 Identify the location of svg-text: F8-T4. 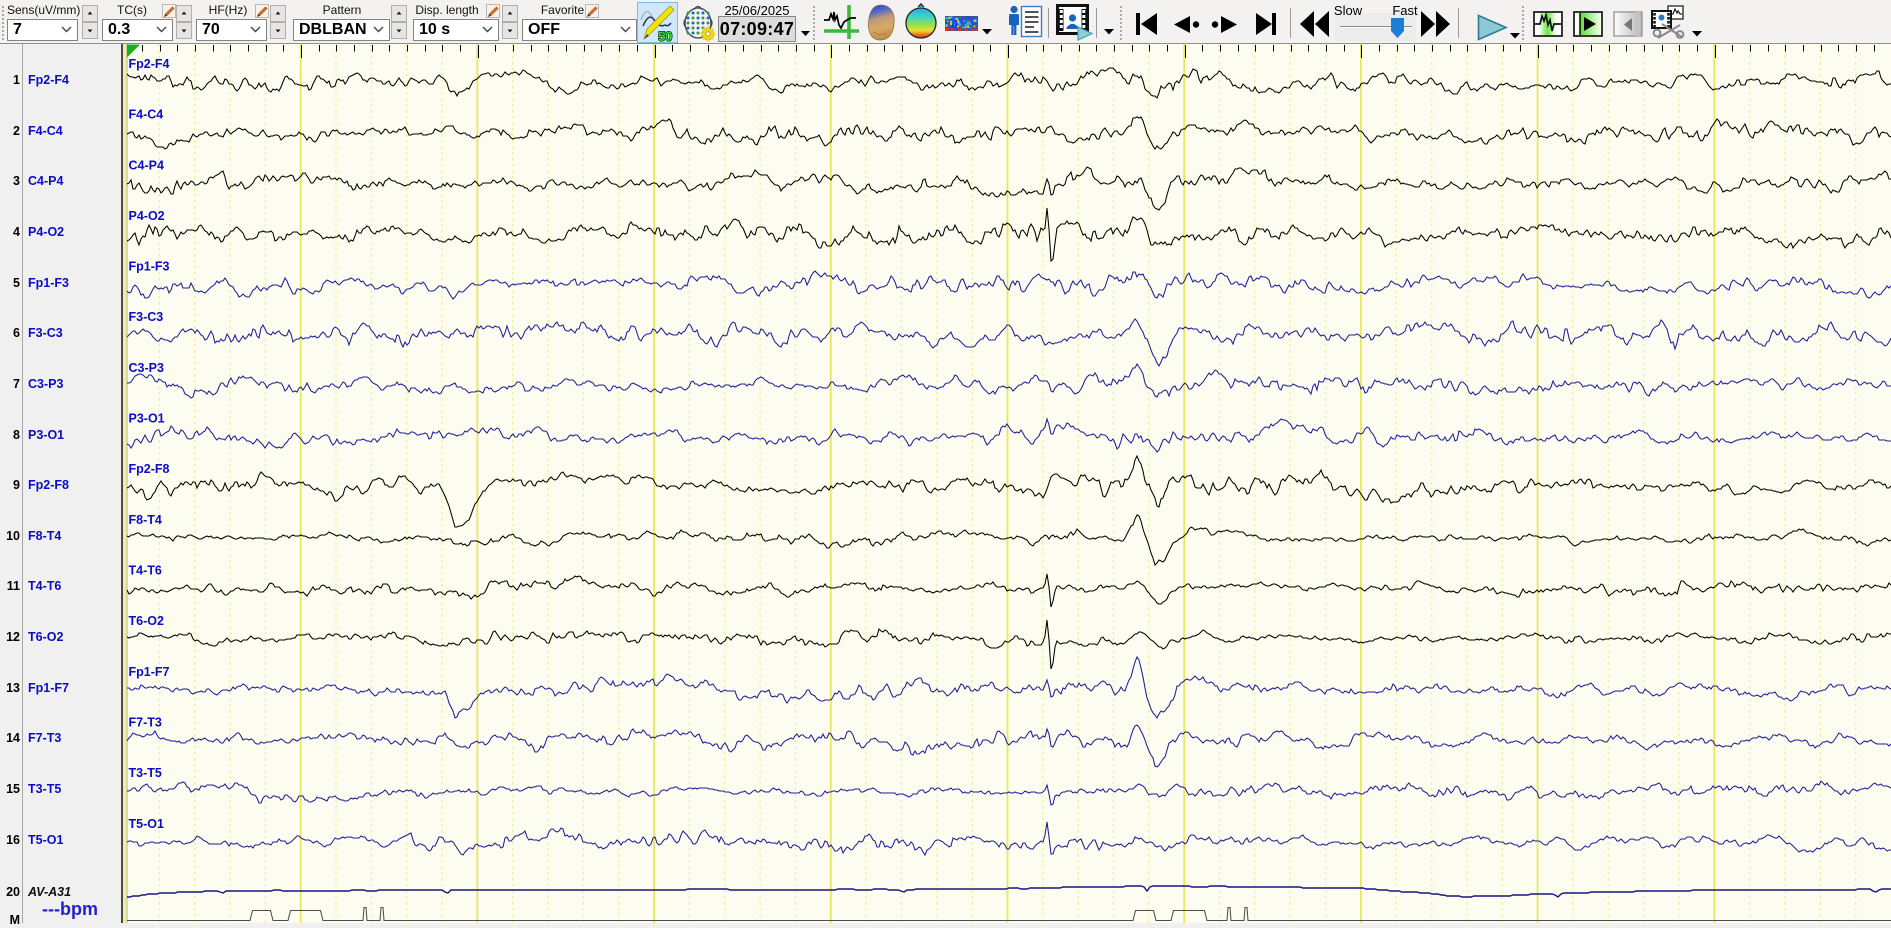
(145, 520).